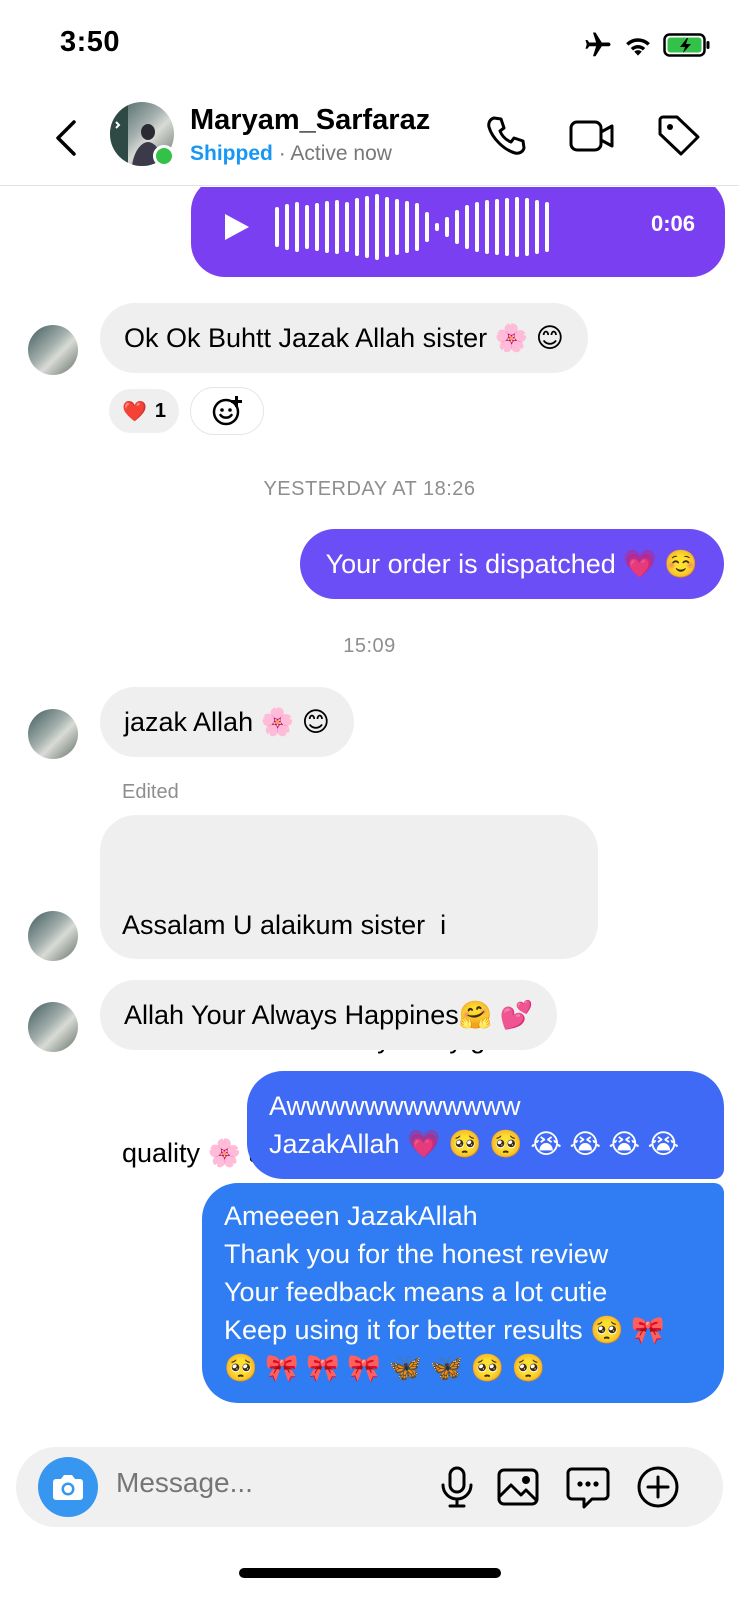  I want to click on incoming-message: Allah Your Always Happines🤗 💕, so click(329, 1015).